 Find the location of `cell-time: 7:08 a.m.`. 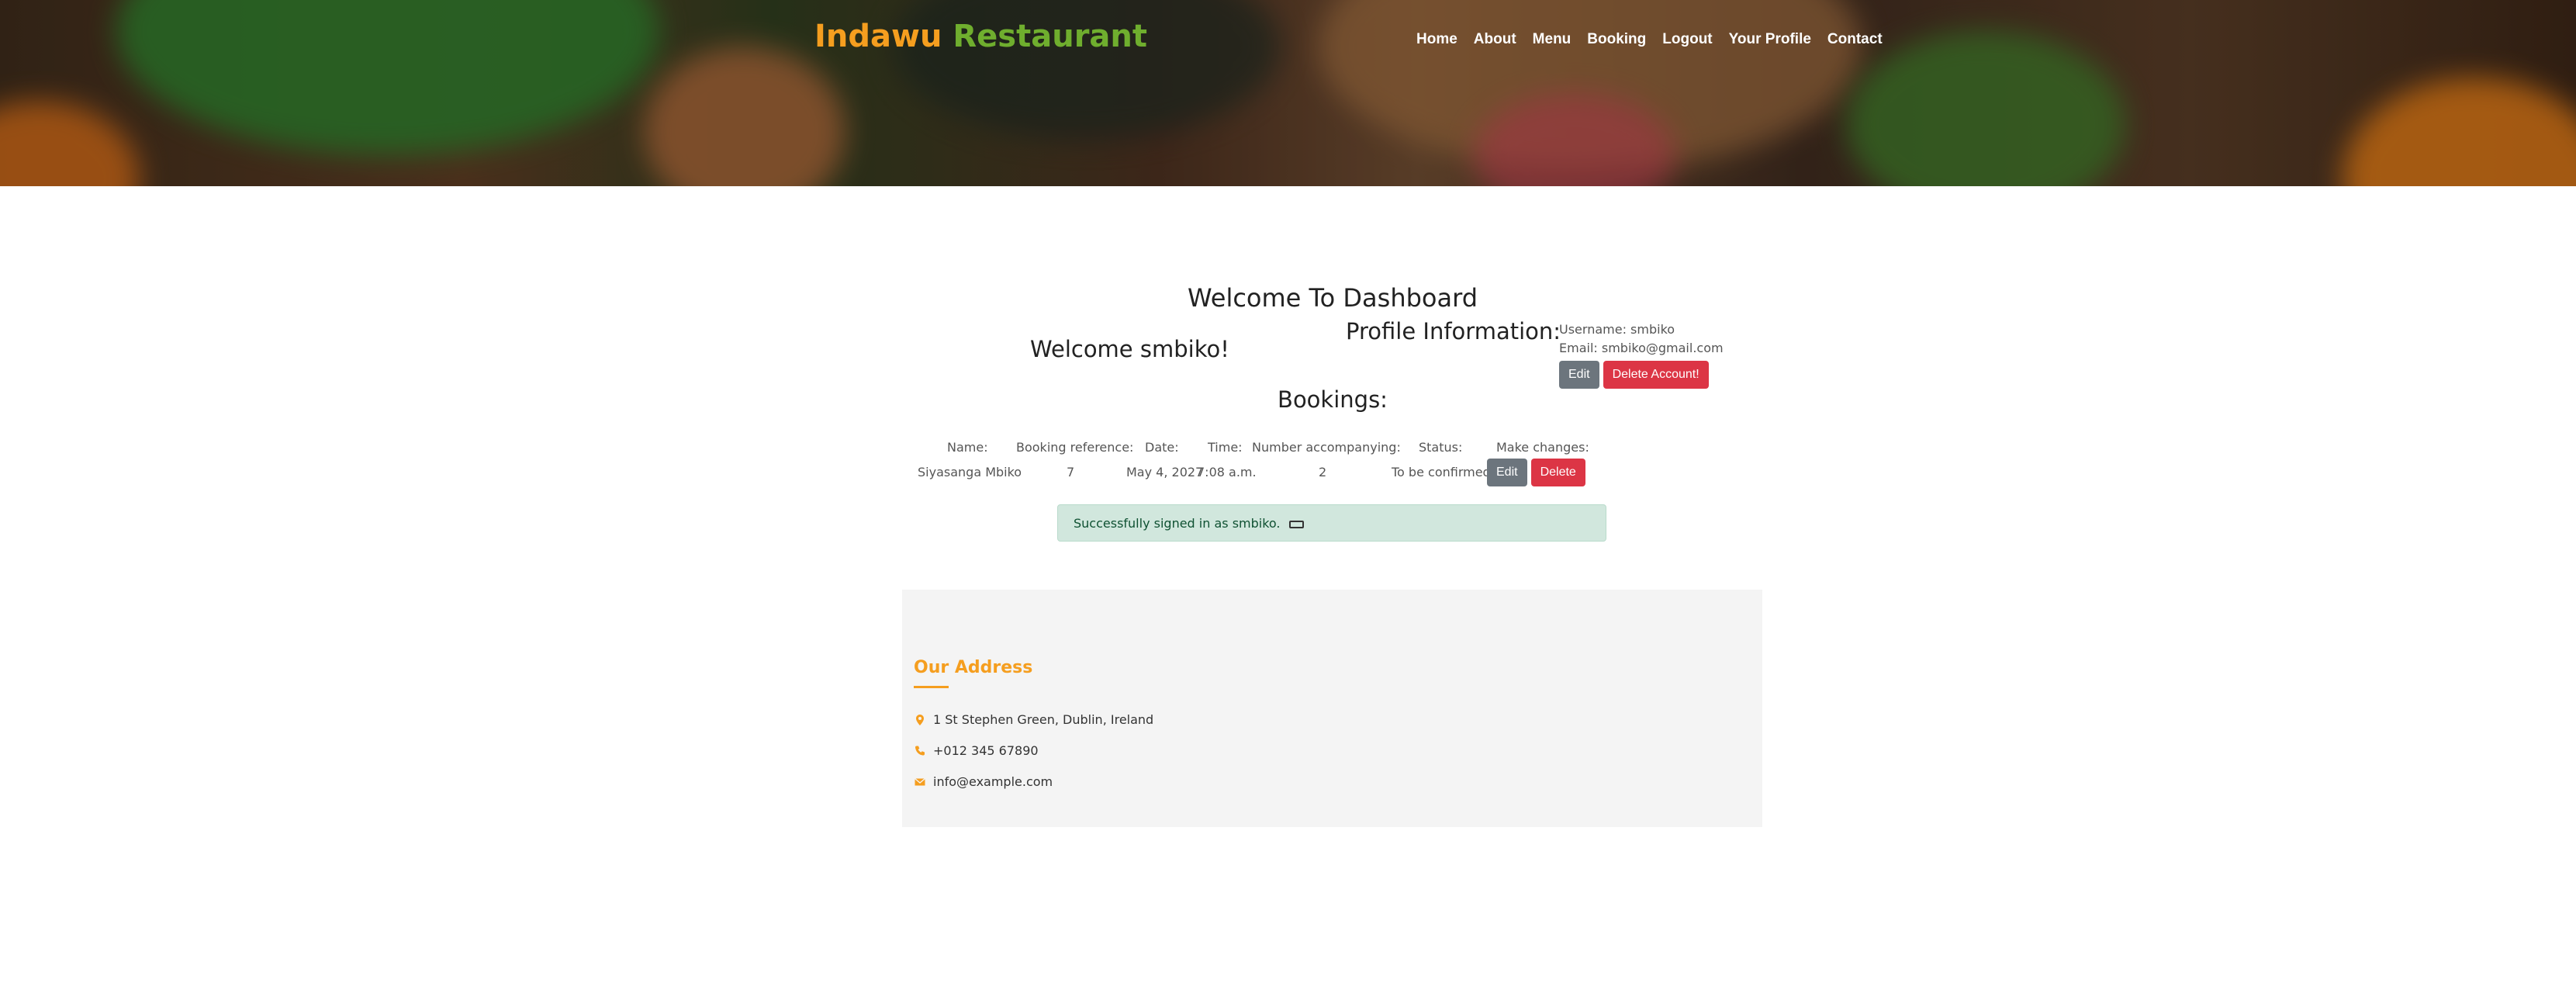

cell-time: 7:08 a.m. is located at coordinates (1227, 472).